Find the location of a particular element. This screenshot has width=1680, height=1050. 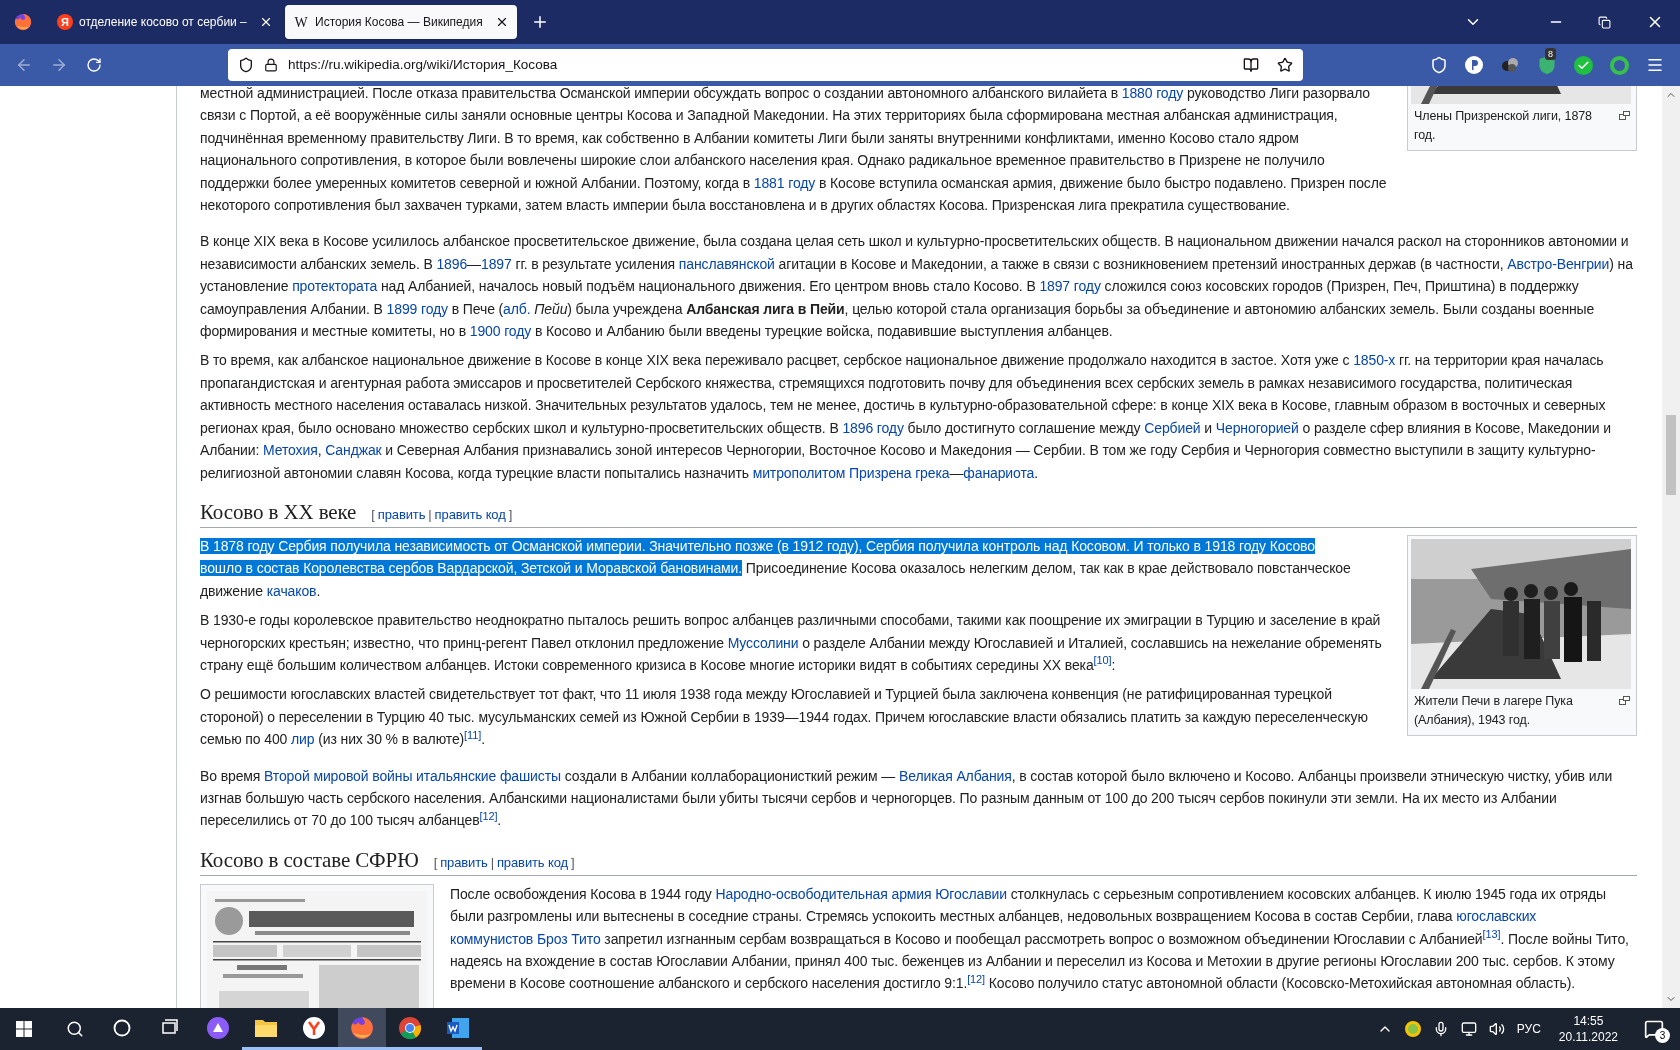

paragraph: О решимости югославских властей свидетельствует тот факт, что 11 июля 1938 года между Югославией и Турцией была заключена конвенция (не ратифицированная турецкой стороной) о переселении в Турцию 40 тыс. мусульманских семей из Южной Сербии в 1939—1944 годах. Причем югославские власти обязались платить за каждую переселенческую семью по 400 лир (из них 30 % в валюте)$^{[11]}$. is located at coordinates (784, 717).